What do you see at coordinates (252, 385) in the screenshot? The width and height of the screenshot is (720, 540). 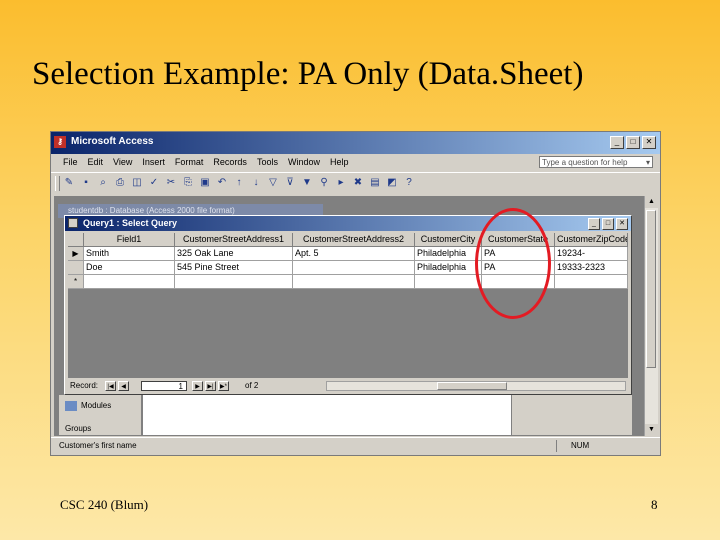 I see `record-total: of 2` at bounding box center [252, 385].